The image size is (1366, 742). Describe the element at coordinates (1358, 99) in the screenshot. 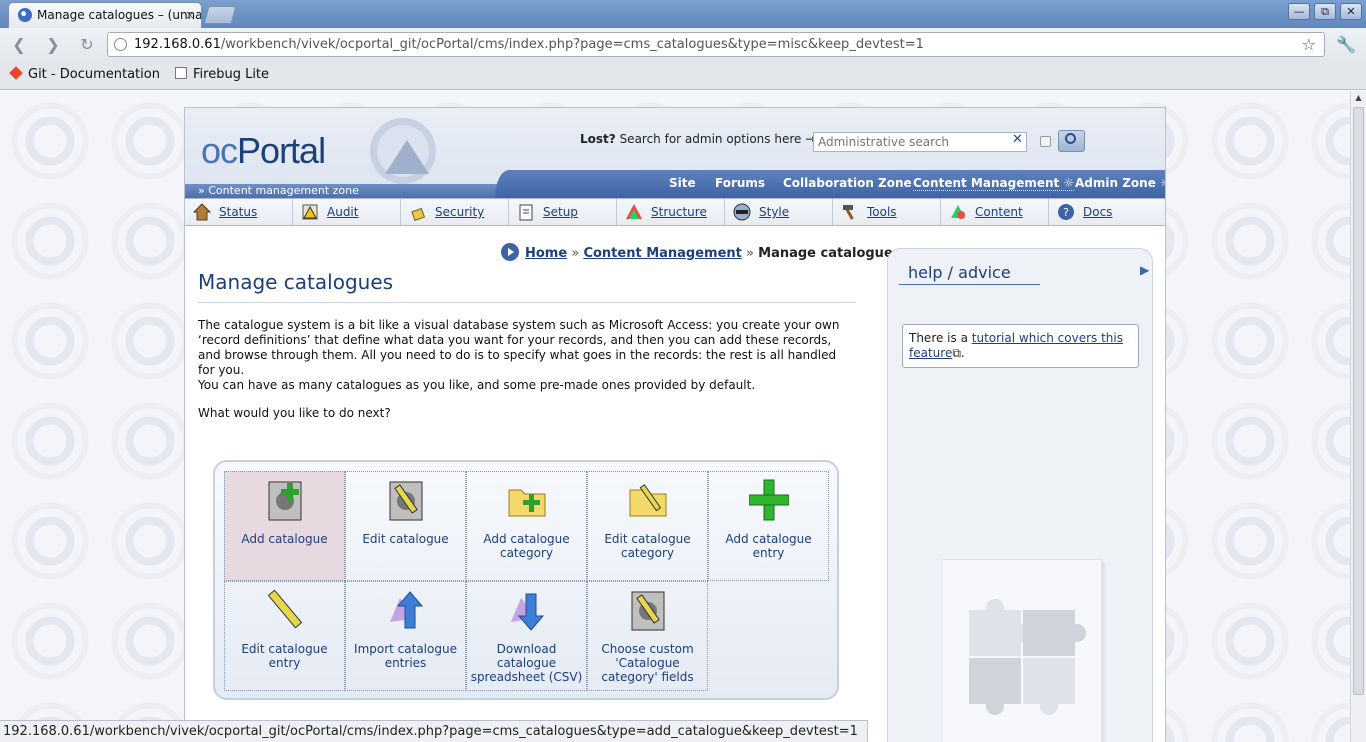

I see `scroll-up-icon: ▲` at that location.